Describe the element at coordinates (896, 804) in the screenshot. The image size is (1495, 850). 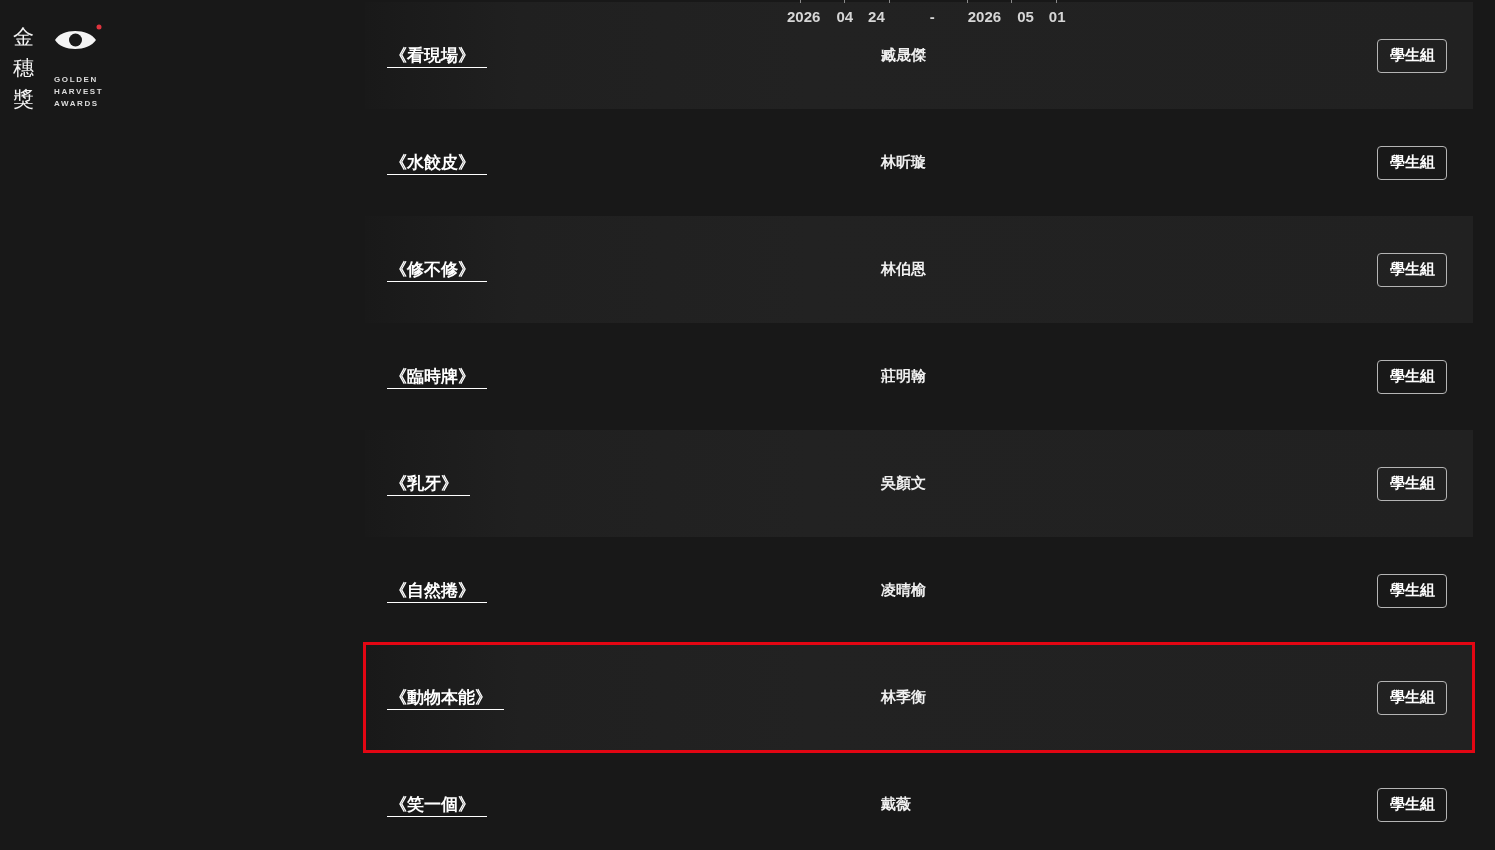
I see `director-name: 戴薇` at that location.